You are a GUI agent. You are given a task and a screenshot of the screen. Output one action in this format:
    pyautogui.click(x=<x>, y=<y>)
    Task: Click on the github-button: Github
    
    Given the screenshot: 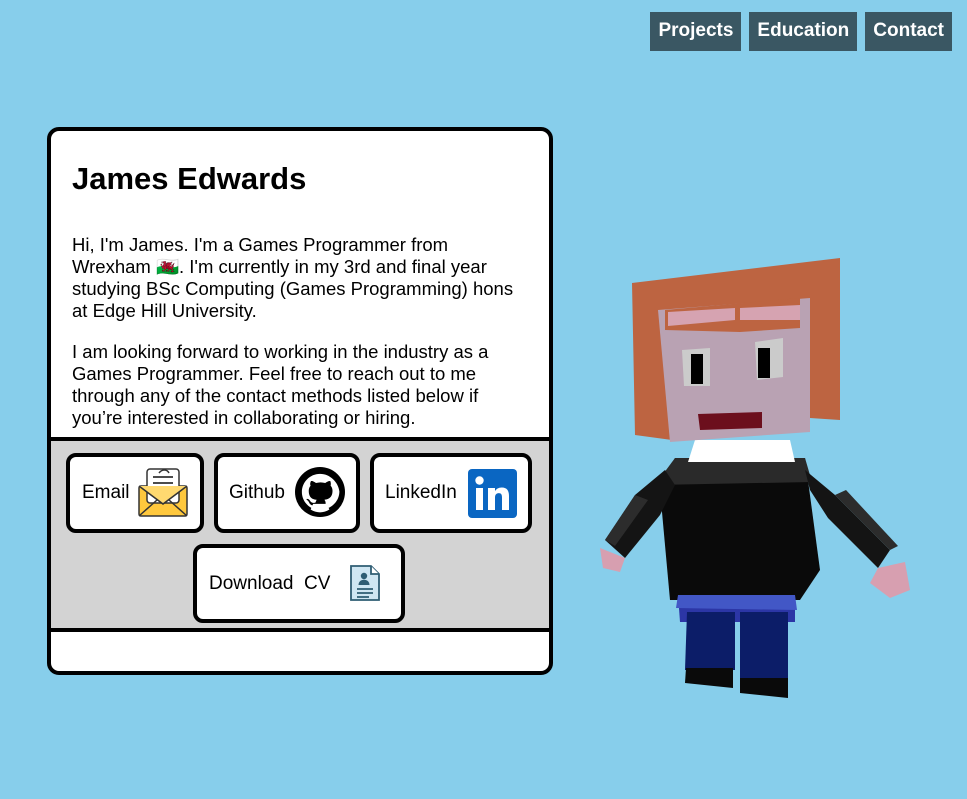 What is the action you would take?
    pyautogui.click(x=287, y=493)
    